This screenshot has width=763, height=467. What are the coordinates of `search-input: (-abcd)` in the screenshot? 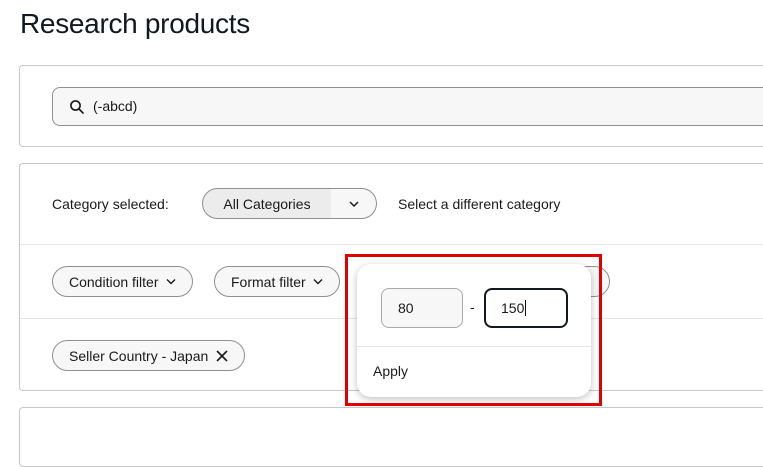 It's located at (407, 106).